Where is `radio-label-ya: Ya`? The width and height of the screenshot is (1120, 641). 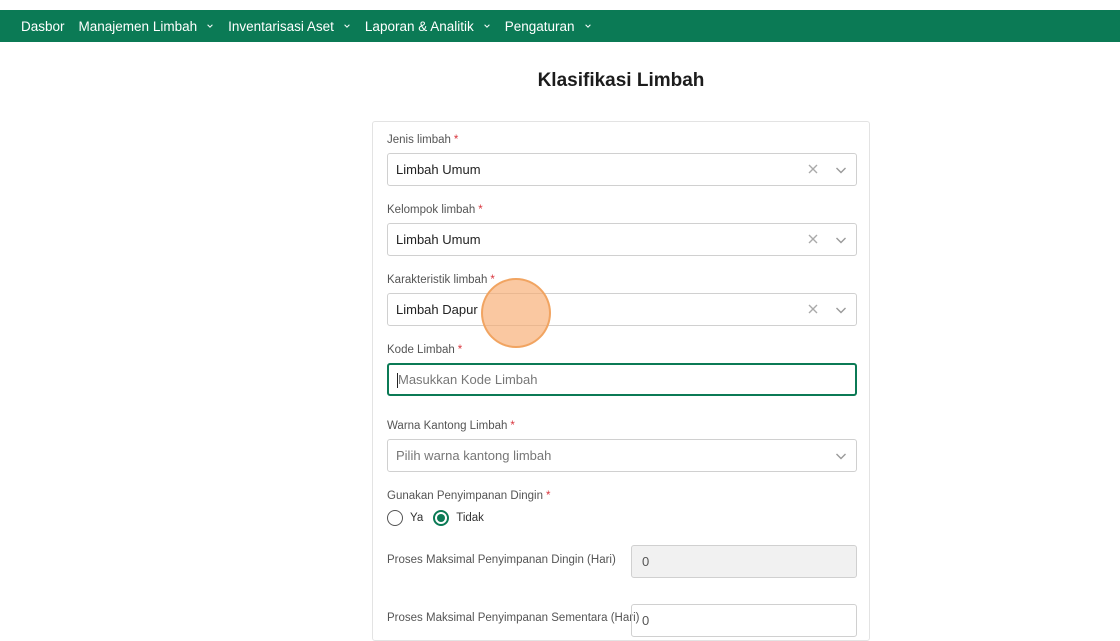
radio-label-ya: Ya is located at coordinates (416, 518).